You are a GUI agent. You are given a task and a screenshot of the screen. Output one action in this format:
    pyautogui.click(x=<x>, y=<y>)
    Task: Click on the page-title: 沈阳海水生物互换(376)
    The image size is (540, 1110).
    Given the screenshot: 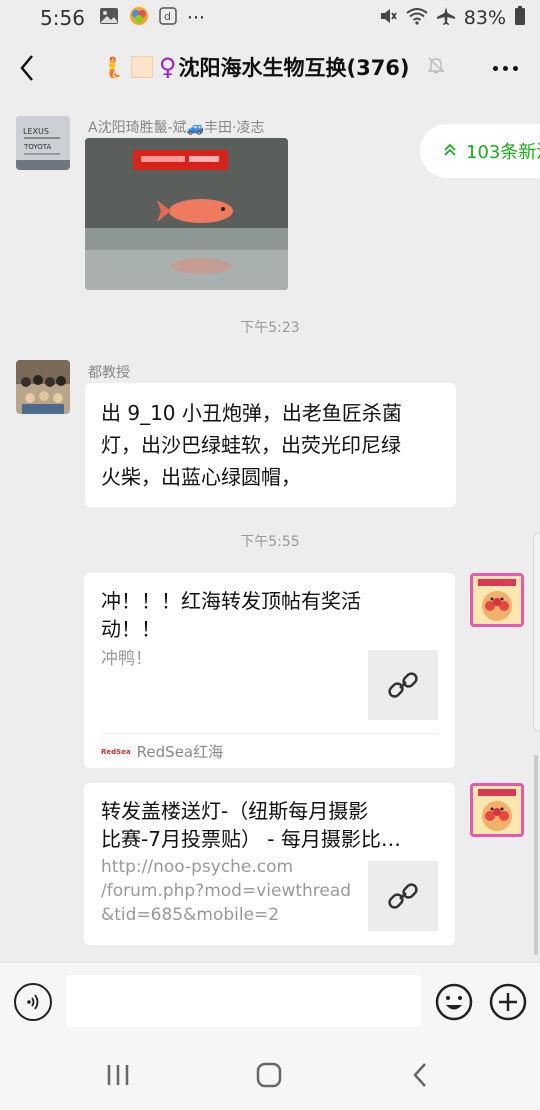 What is the action you would take?
    pyautogui.click(x=294, y=68)
    